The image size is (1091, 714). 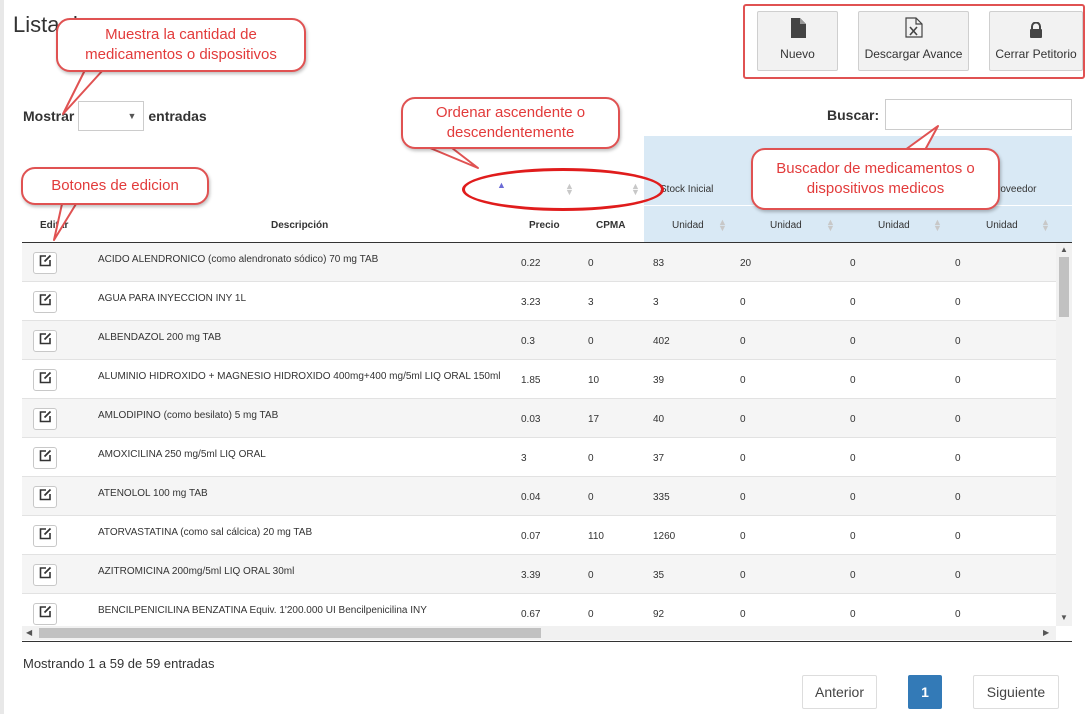 What do you see at coordinates (594, 419) in the screenshot?
I see `cell-cpma: 17` at bounding box center [594, 419].